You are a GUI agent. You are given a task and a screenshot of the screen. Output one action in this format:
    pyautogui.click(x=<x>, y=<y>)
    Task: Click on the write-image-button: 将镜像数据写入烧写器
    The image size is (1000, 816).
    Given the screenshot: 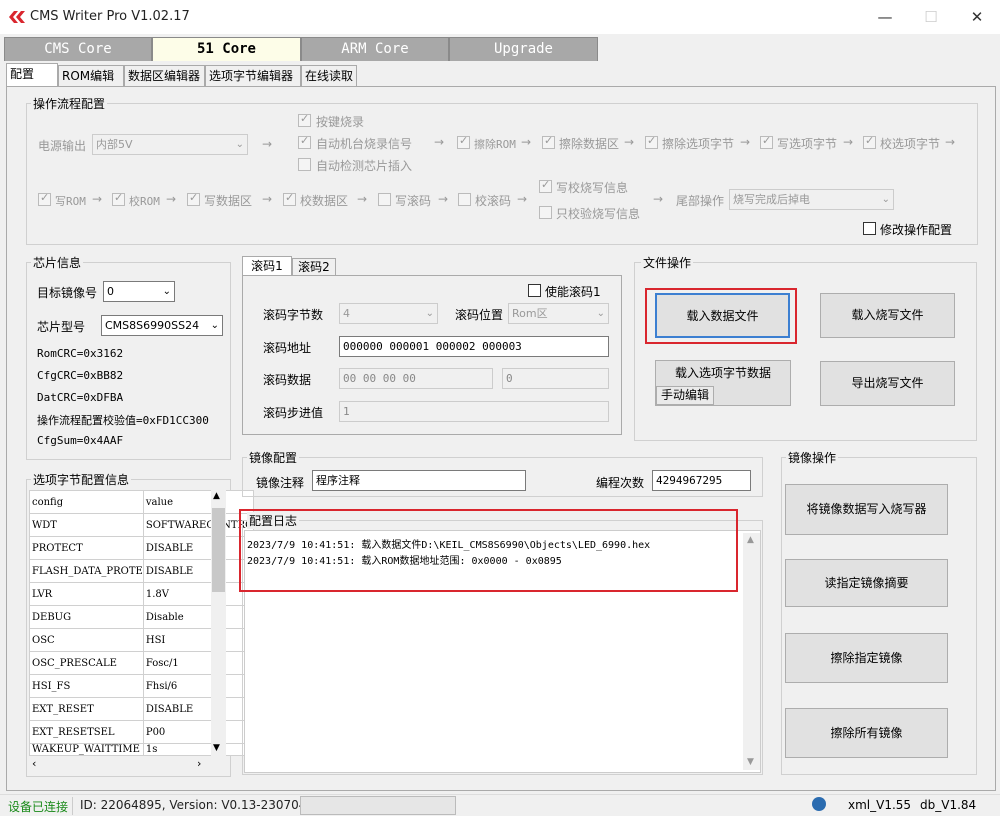 What is the action you would take?
    pyautogui.click(x=866, y=509)
    